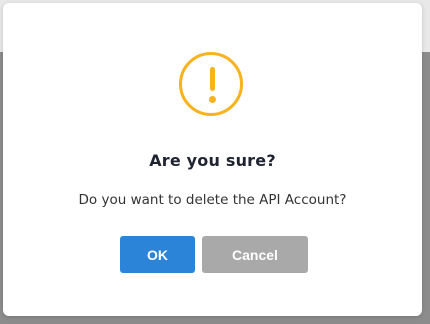 Image resolution: width=430 pixels, height=324 pixels. I want to click on ok-button: OK, so click(157, 254).